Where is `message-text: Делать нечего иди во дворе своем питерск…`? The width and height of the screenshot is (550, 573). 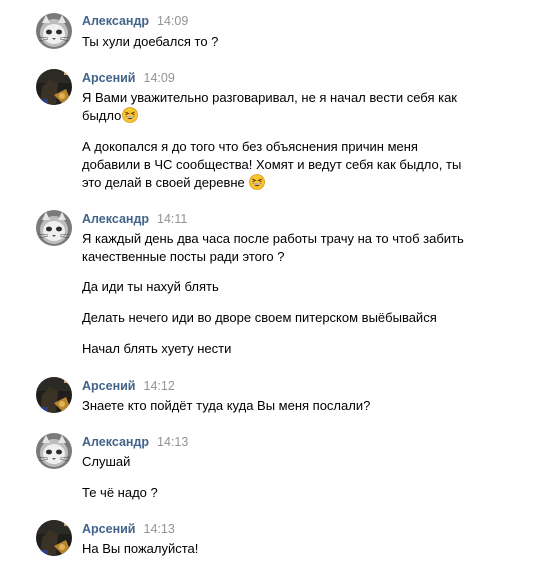 message-text: Делать нечего иди во дворе своем питерск… is located at coordinates (259, 317).